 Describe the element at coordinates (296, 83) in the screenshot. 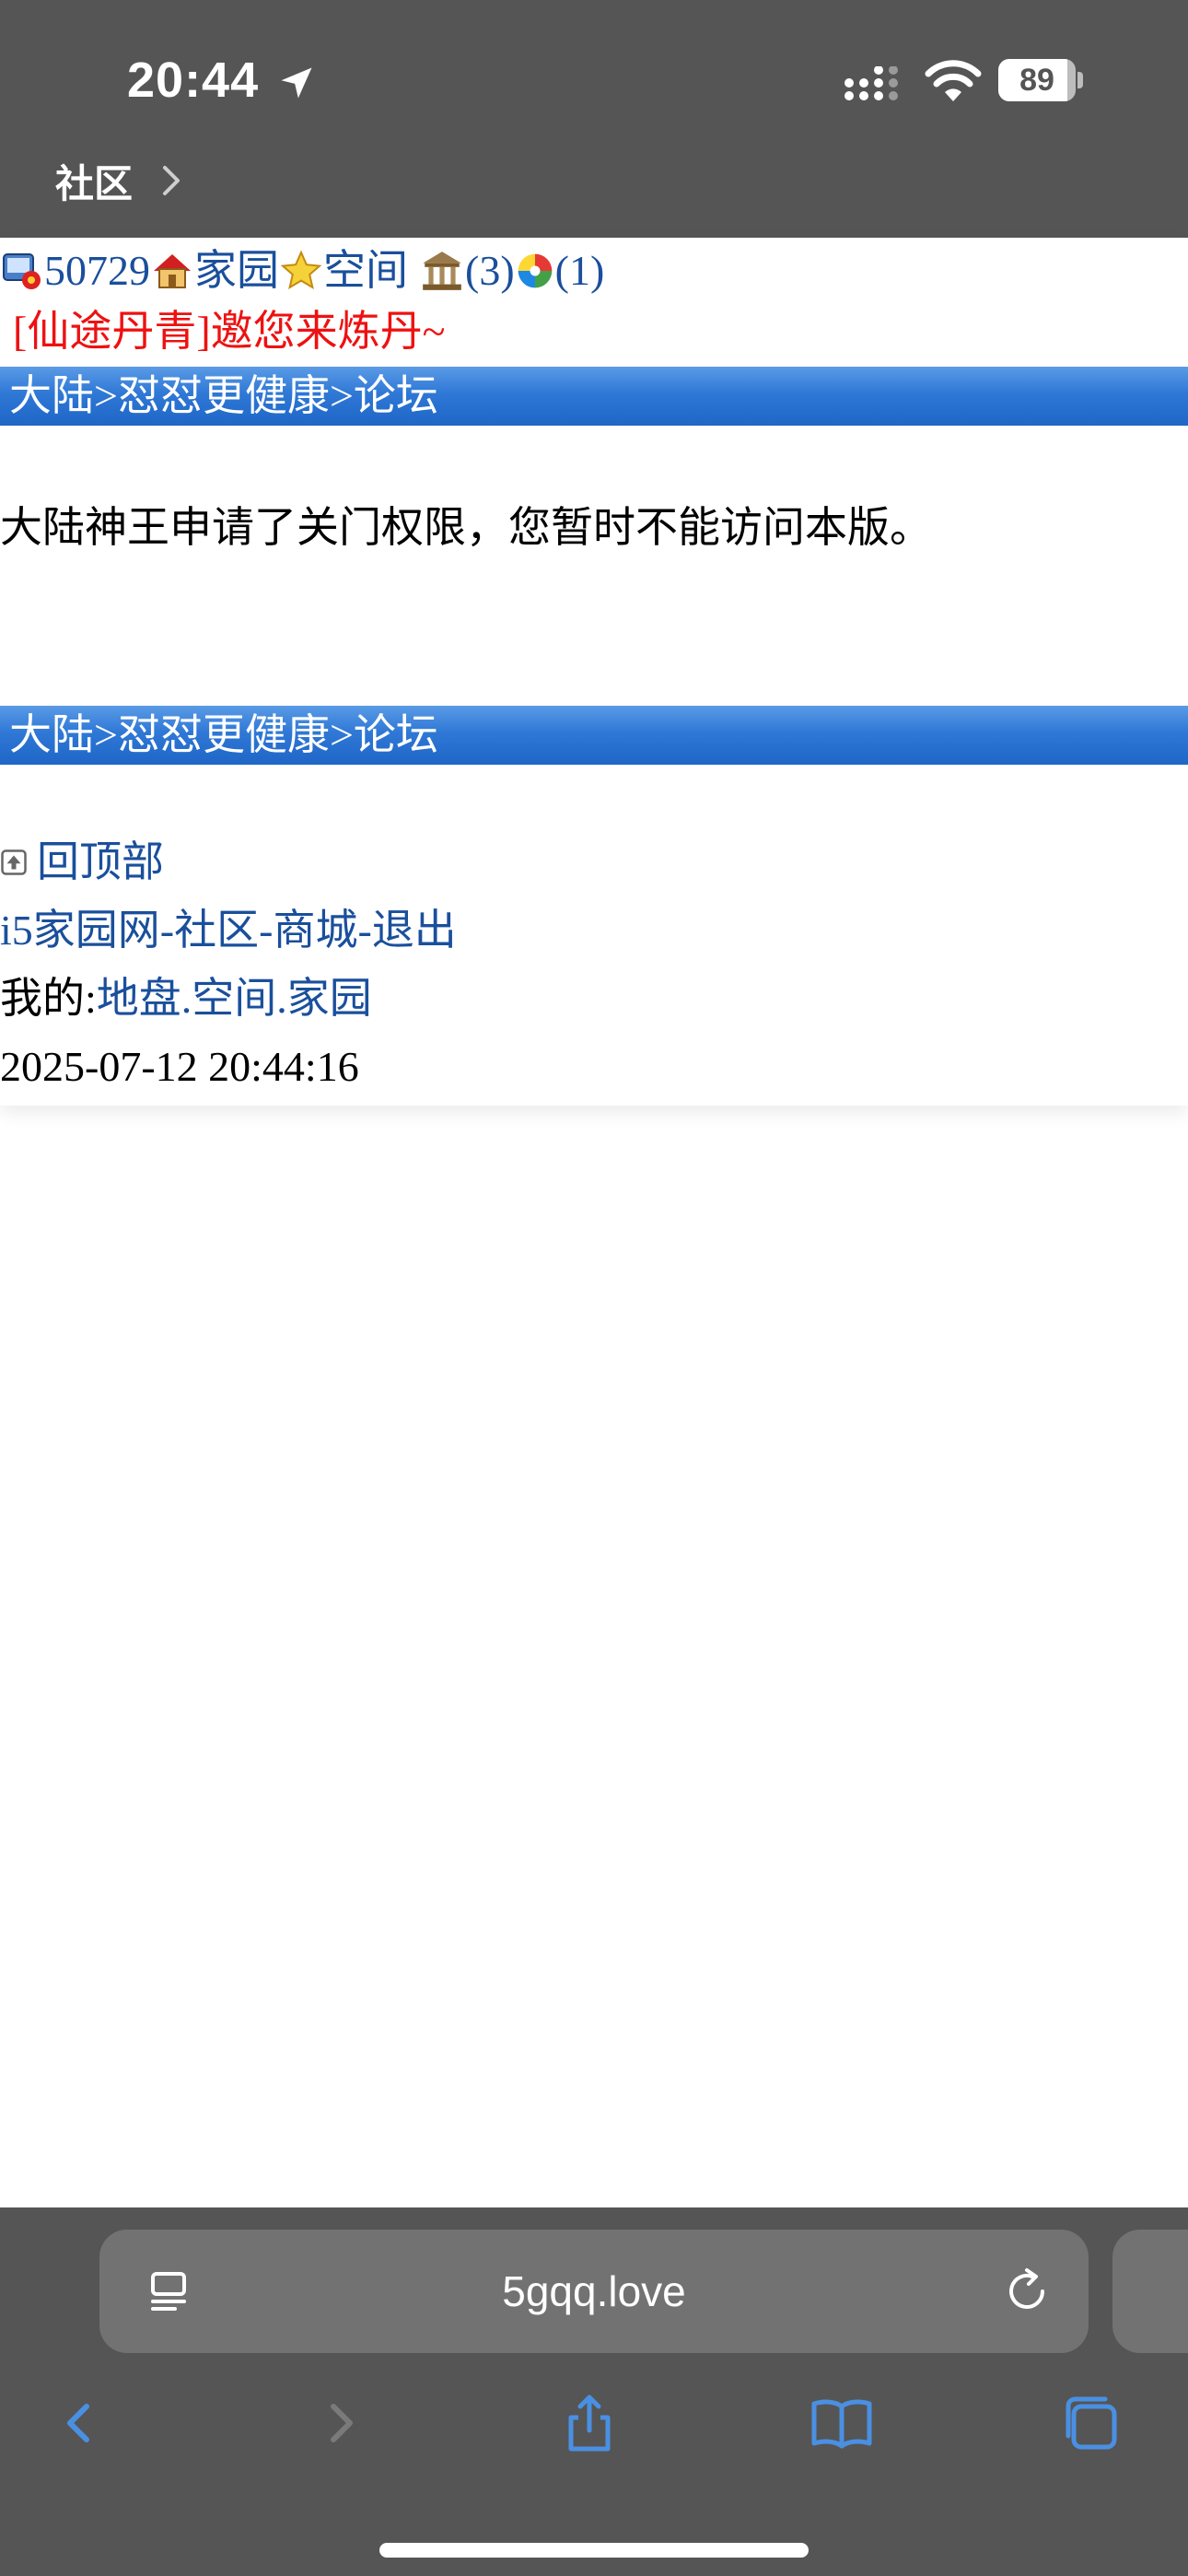

I see `location-arrow-icon` at that location.